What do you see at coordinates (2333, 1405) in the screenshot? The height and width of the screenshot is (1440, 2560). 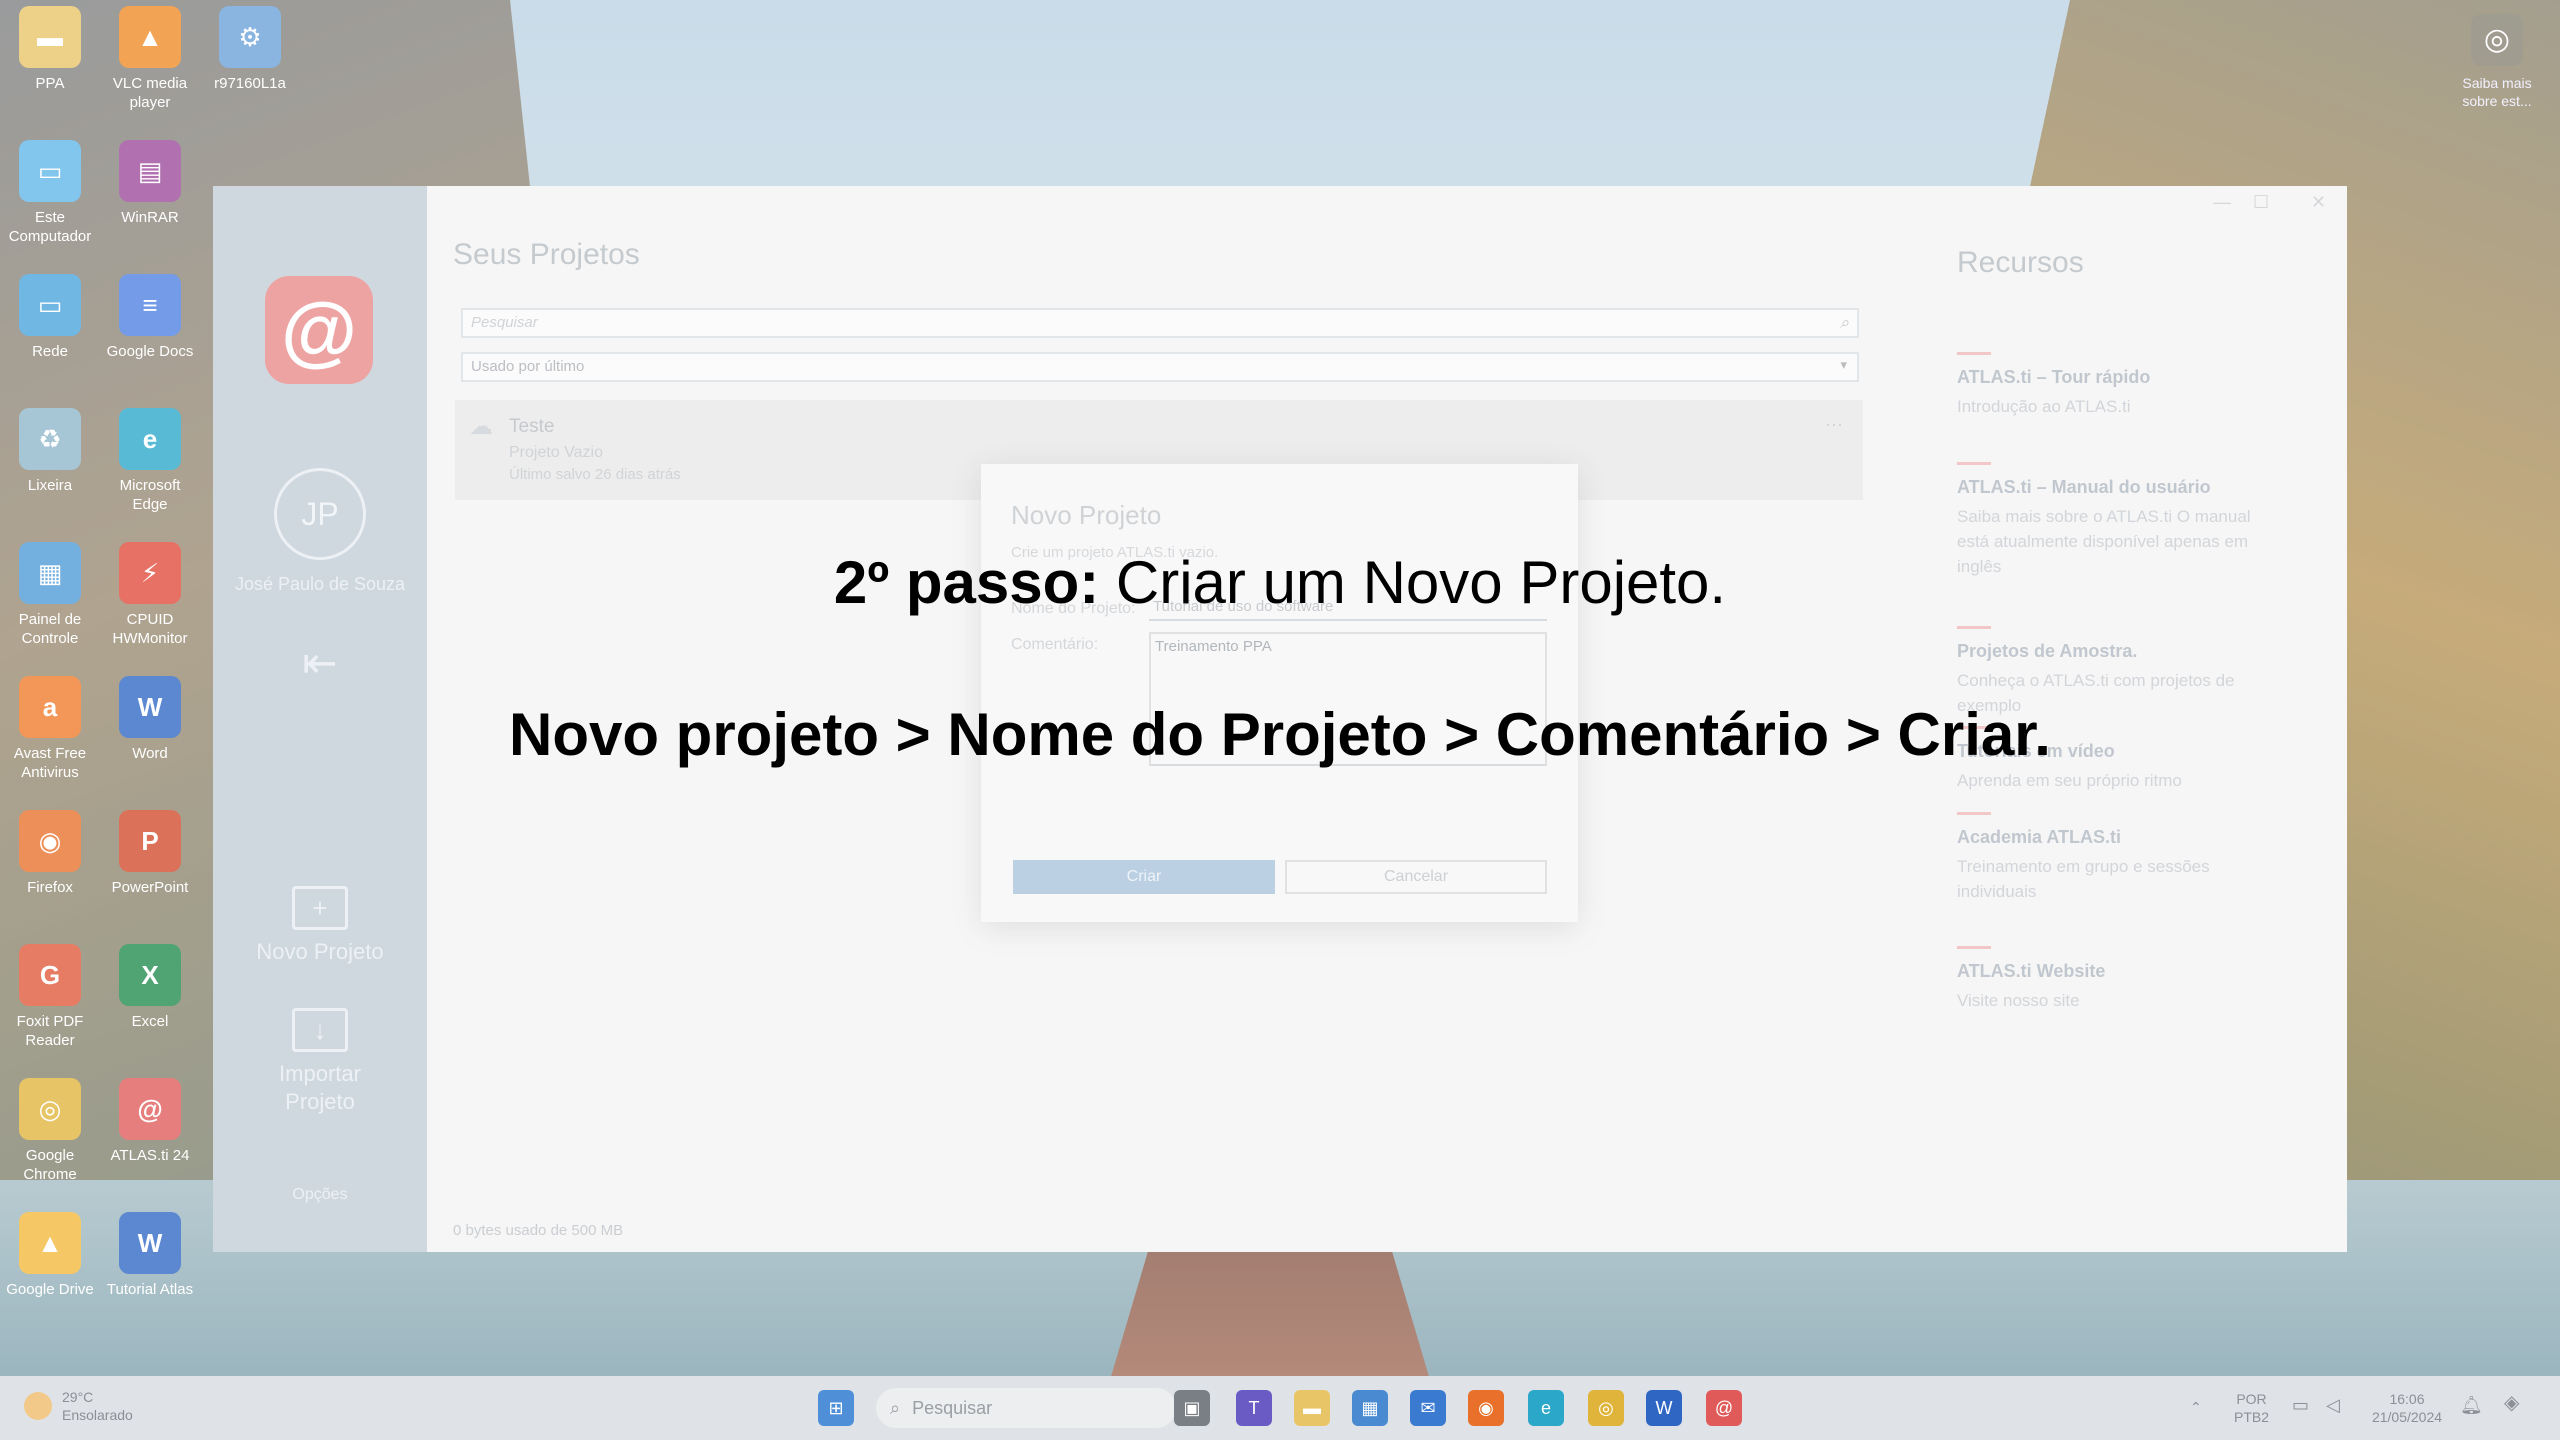 I see `volume-icon: ◁` at bounding box center [2333, 1405].